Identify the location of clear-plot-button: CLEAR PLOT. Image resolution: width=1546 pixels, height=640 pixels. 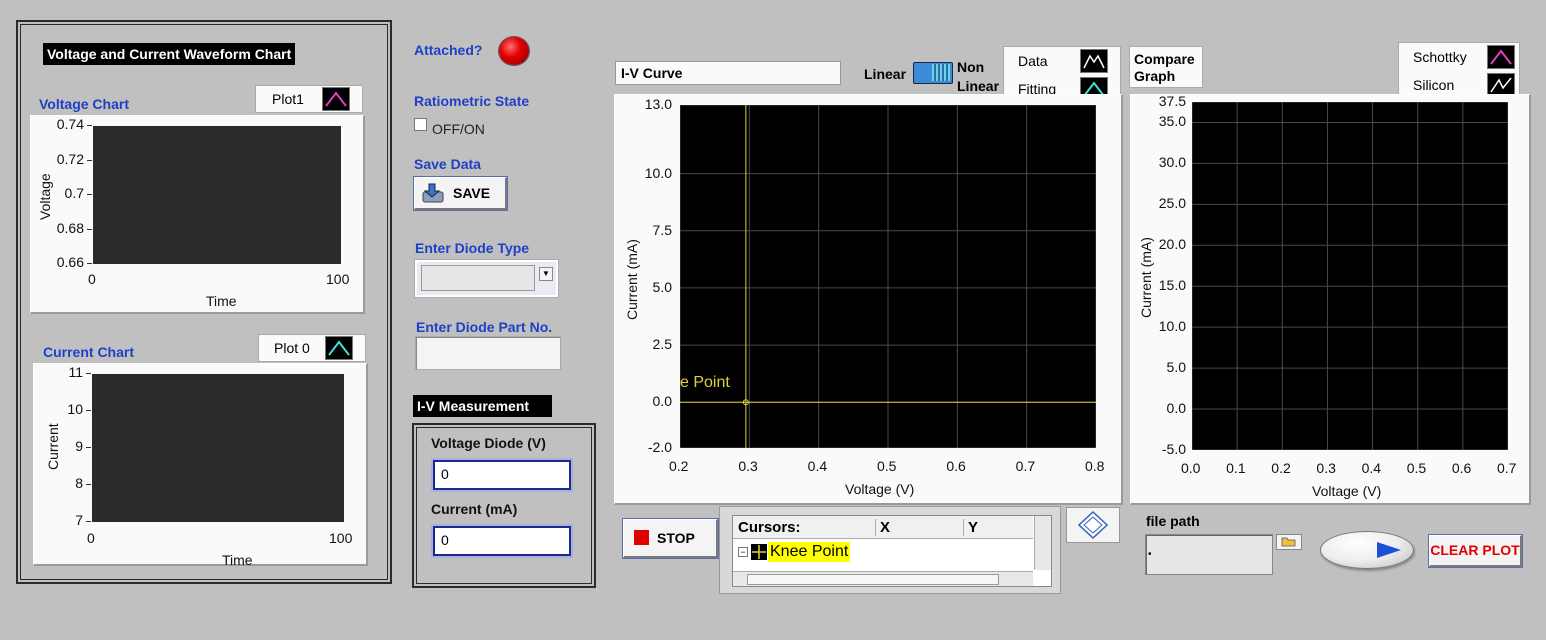
(1475, 551).